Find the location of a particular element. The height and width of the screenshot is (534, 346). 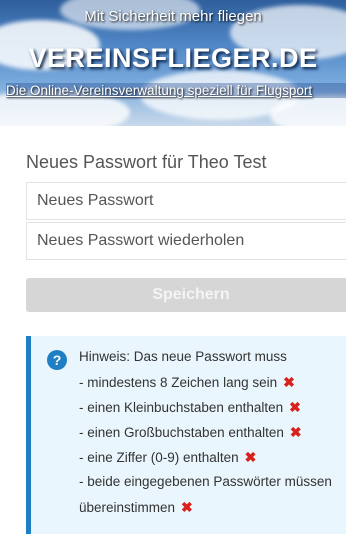

requirement-uppercase: - einen Großbuchstaben enthalten ✖ is located at coordinates (190, 432).